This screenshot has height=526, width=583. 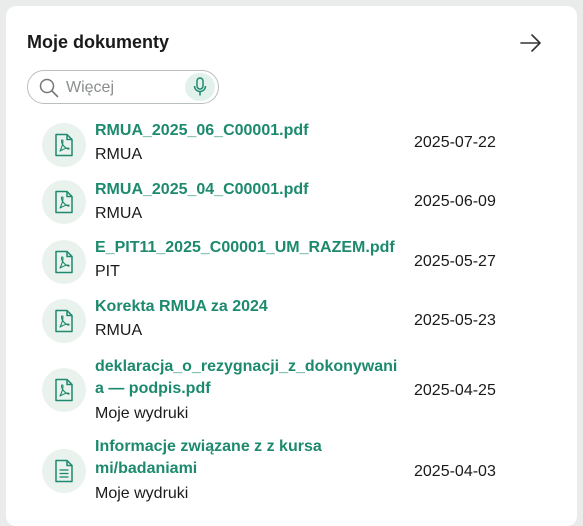 I want to click on document-date: 2025-04-25, so click(x=455, y=390).